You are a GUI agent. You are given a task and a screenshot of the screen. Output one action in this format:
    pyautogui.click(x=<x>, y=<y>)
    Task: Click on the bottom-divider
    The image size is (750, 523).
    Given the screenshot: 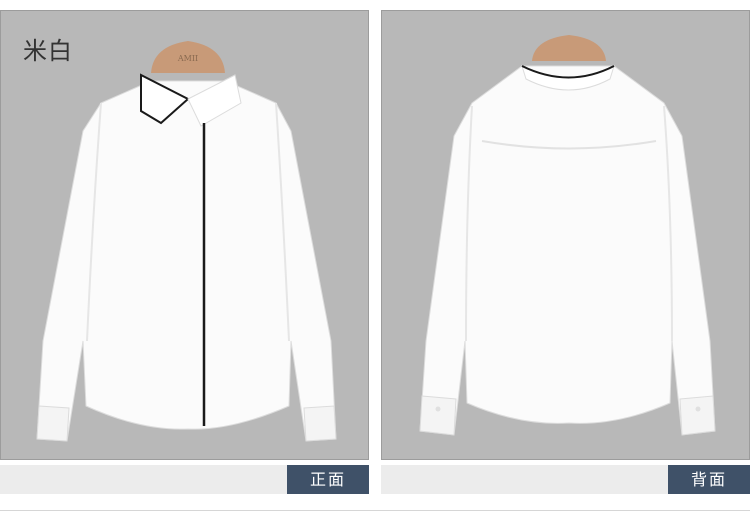 What is the action you would take?
    pyautogui.click(x=375, y=510)
    